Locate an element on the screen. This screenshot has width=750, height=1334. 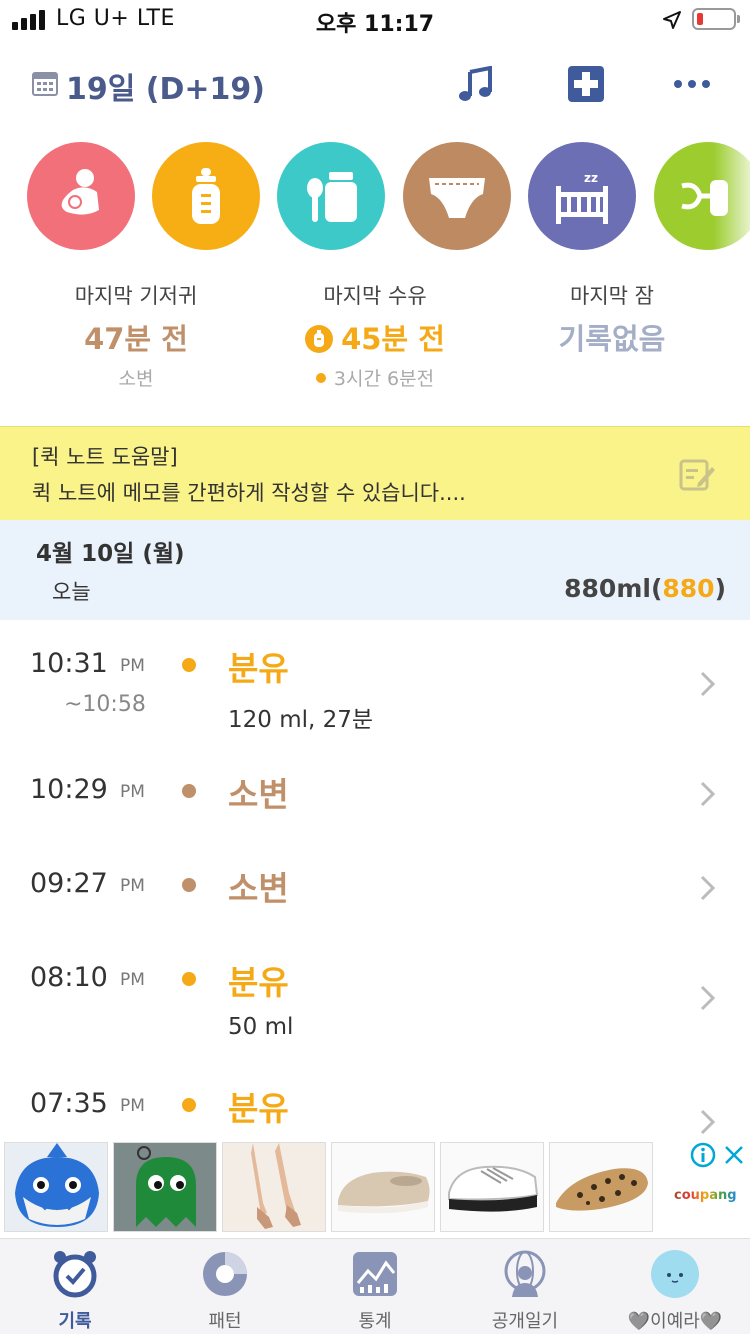
summary-diaper-value: 47분 전 is located at coordinates (136, 339).